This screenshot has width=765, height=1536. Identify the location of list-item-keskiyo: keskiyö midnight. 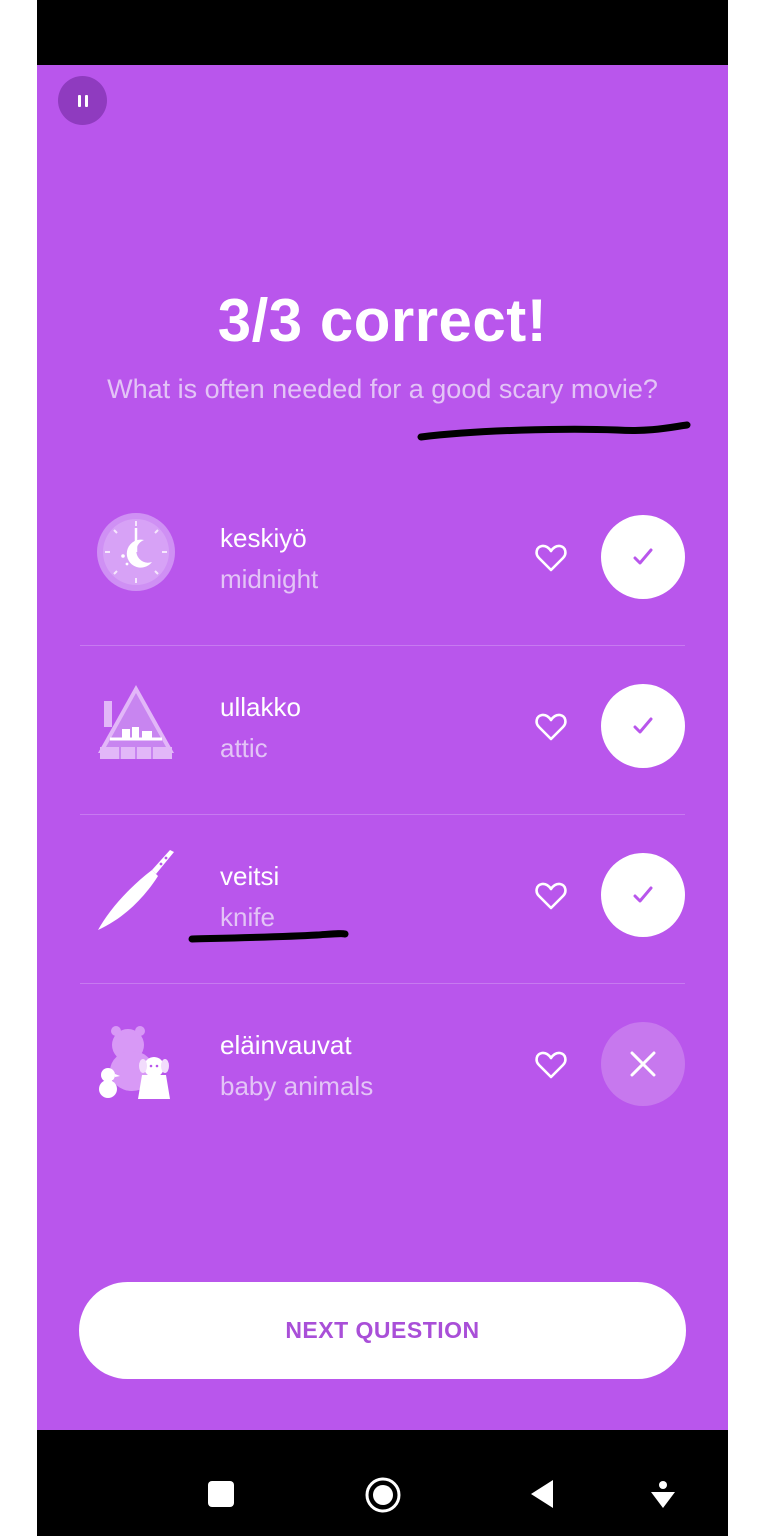
(382, 561).